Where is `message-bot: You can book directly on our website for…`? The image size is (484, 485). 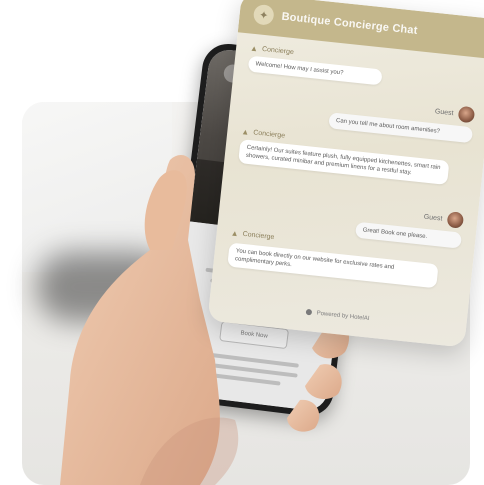
message-bot: You can book directly on our website for… is located at coordinates (333, 265).